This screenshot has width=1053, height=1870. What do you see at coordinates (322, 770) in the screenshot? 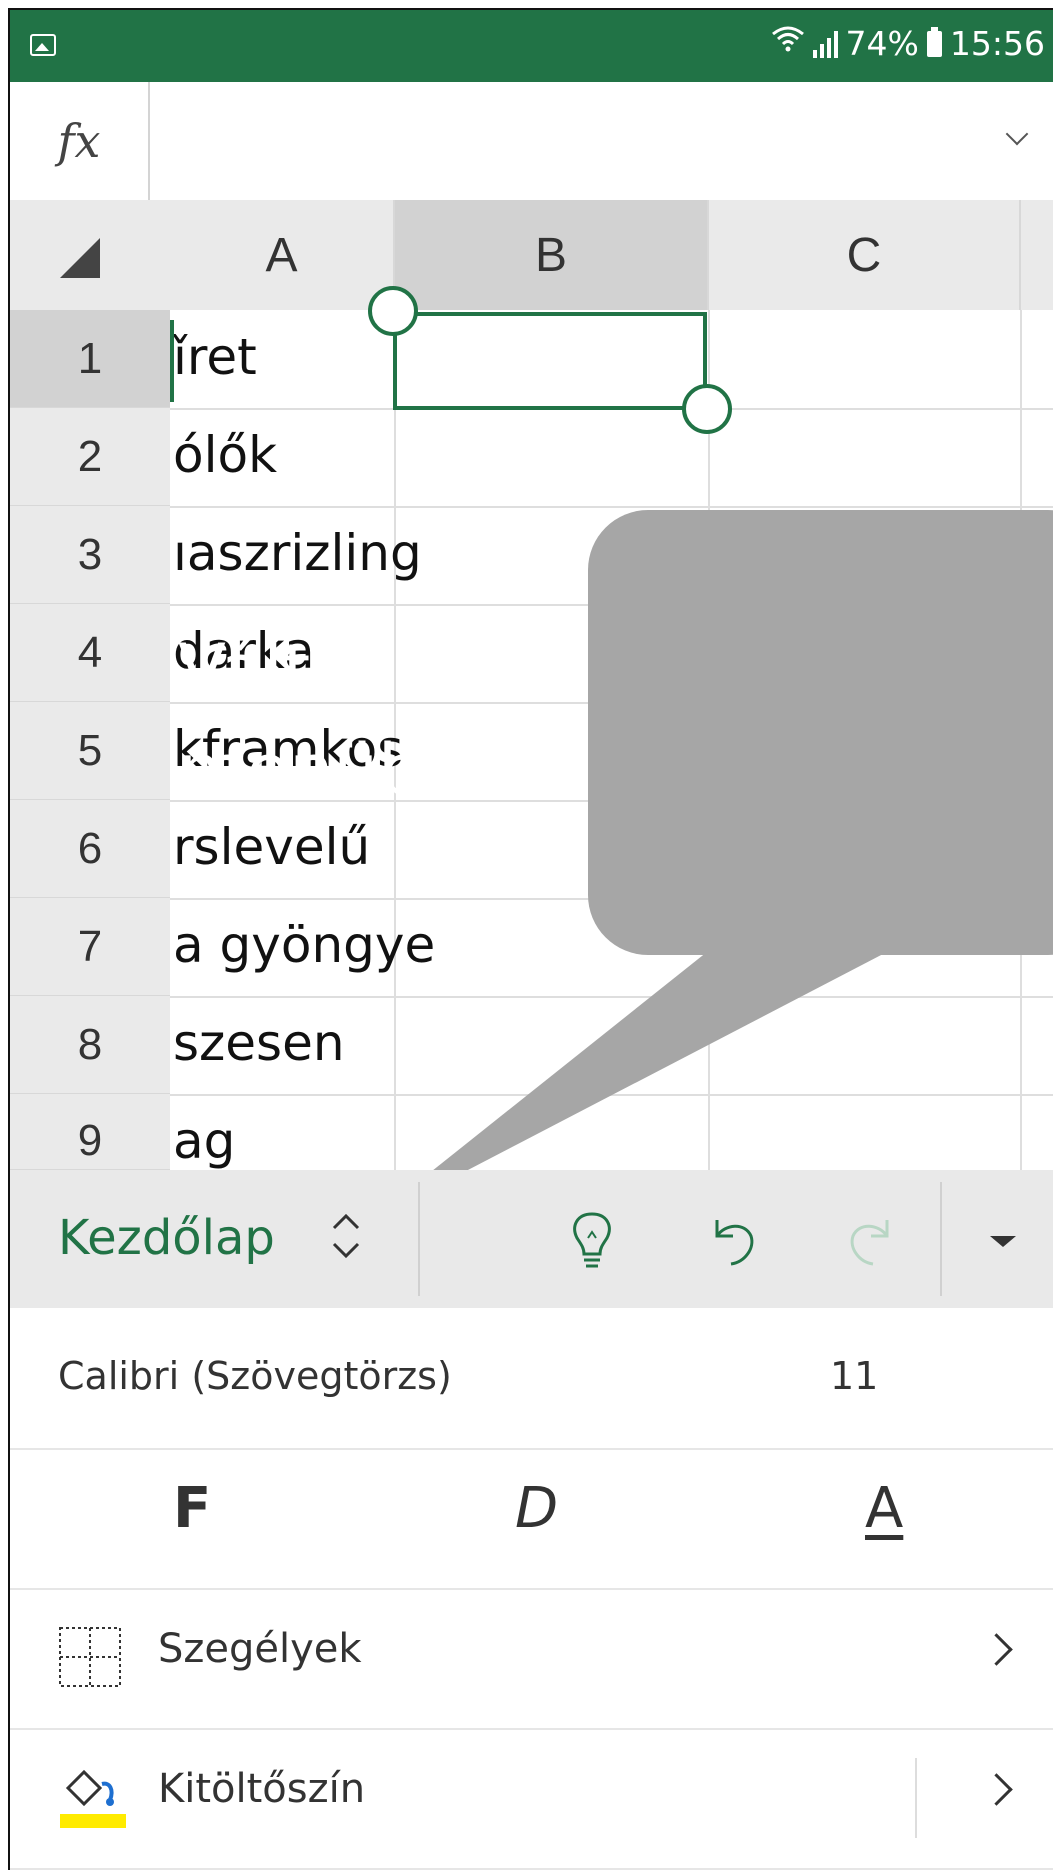
I see `callout-line-2: menübe` at bounding box center [322, 770].